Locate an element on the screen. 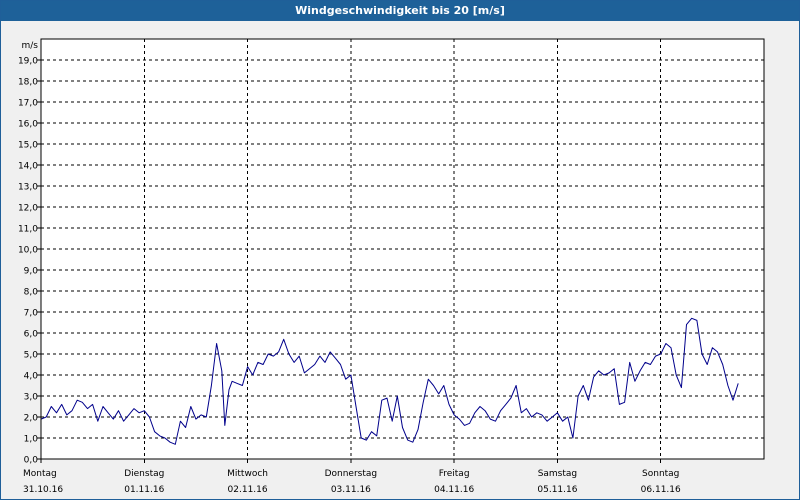 The height and width of the screenshot is (500, 800). x-tick-day-label: Donnerstag is located at coordinates (351, 474).